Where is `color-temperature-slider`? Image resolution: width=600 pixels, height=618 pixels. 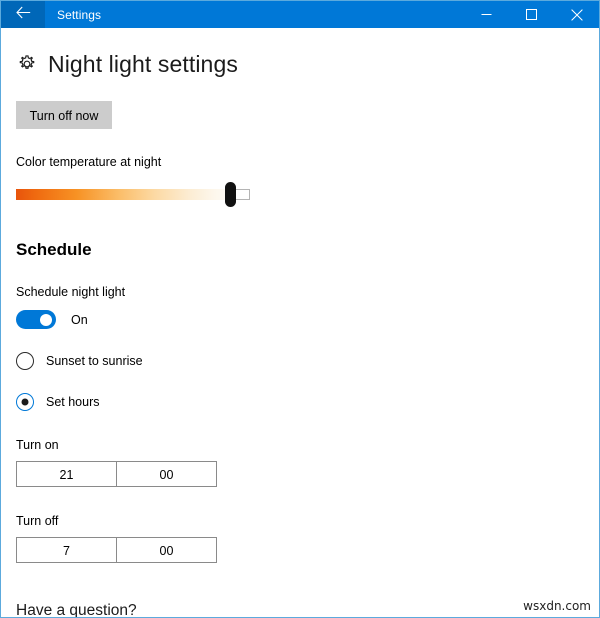 color-temperature-slider is located at coordinates (133, 194).